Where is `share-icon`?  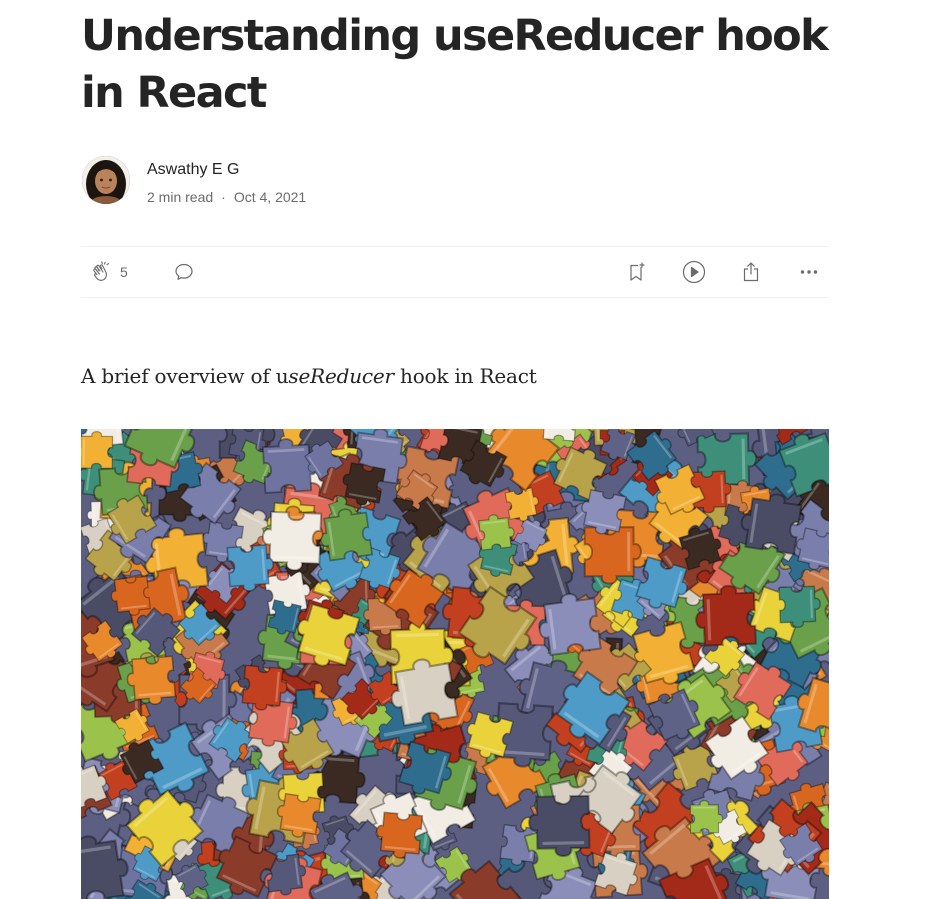
share-icon is located at coordinates (751, 272).